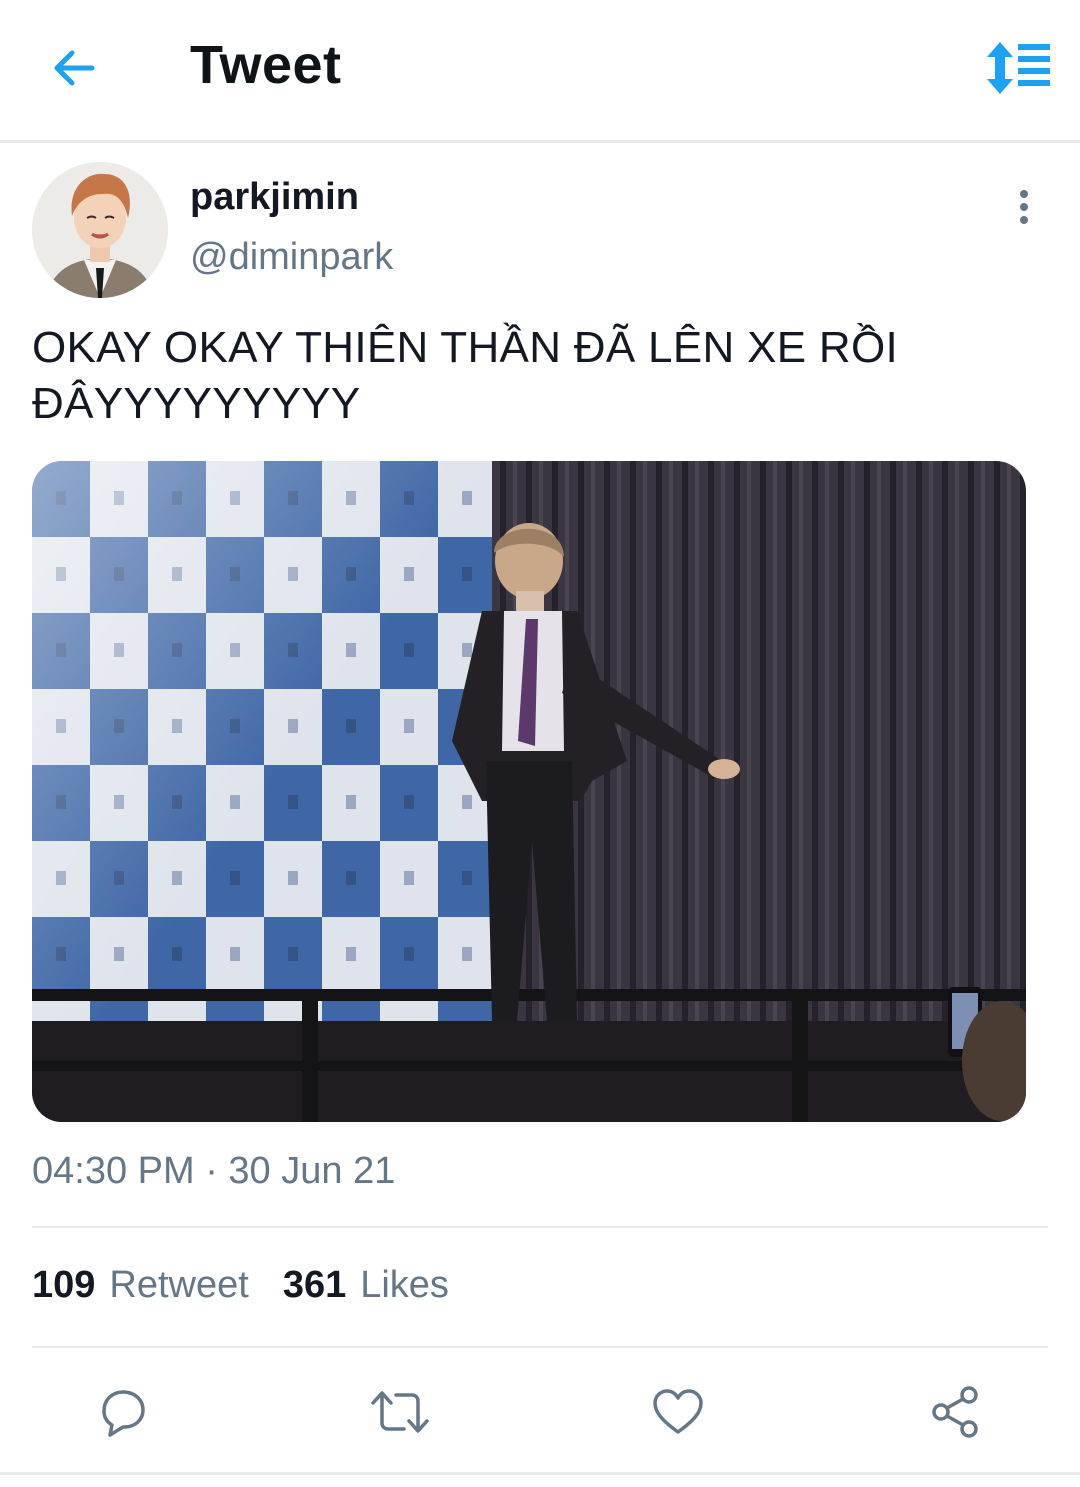  I want to click on share-icon, so click(955, 1412).